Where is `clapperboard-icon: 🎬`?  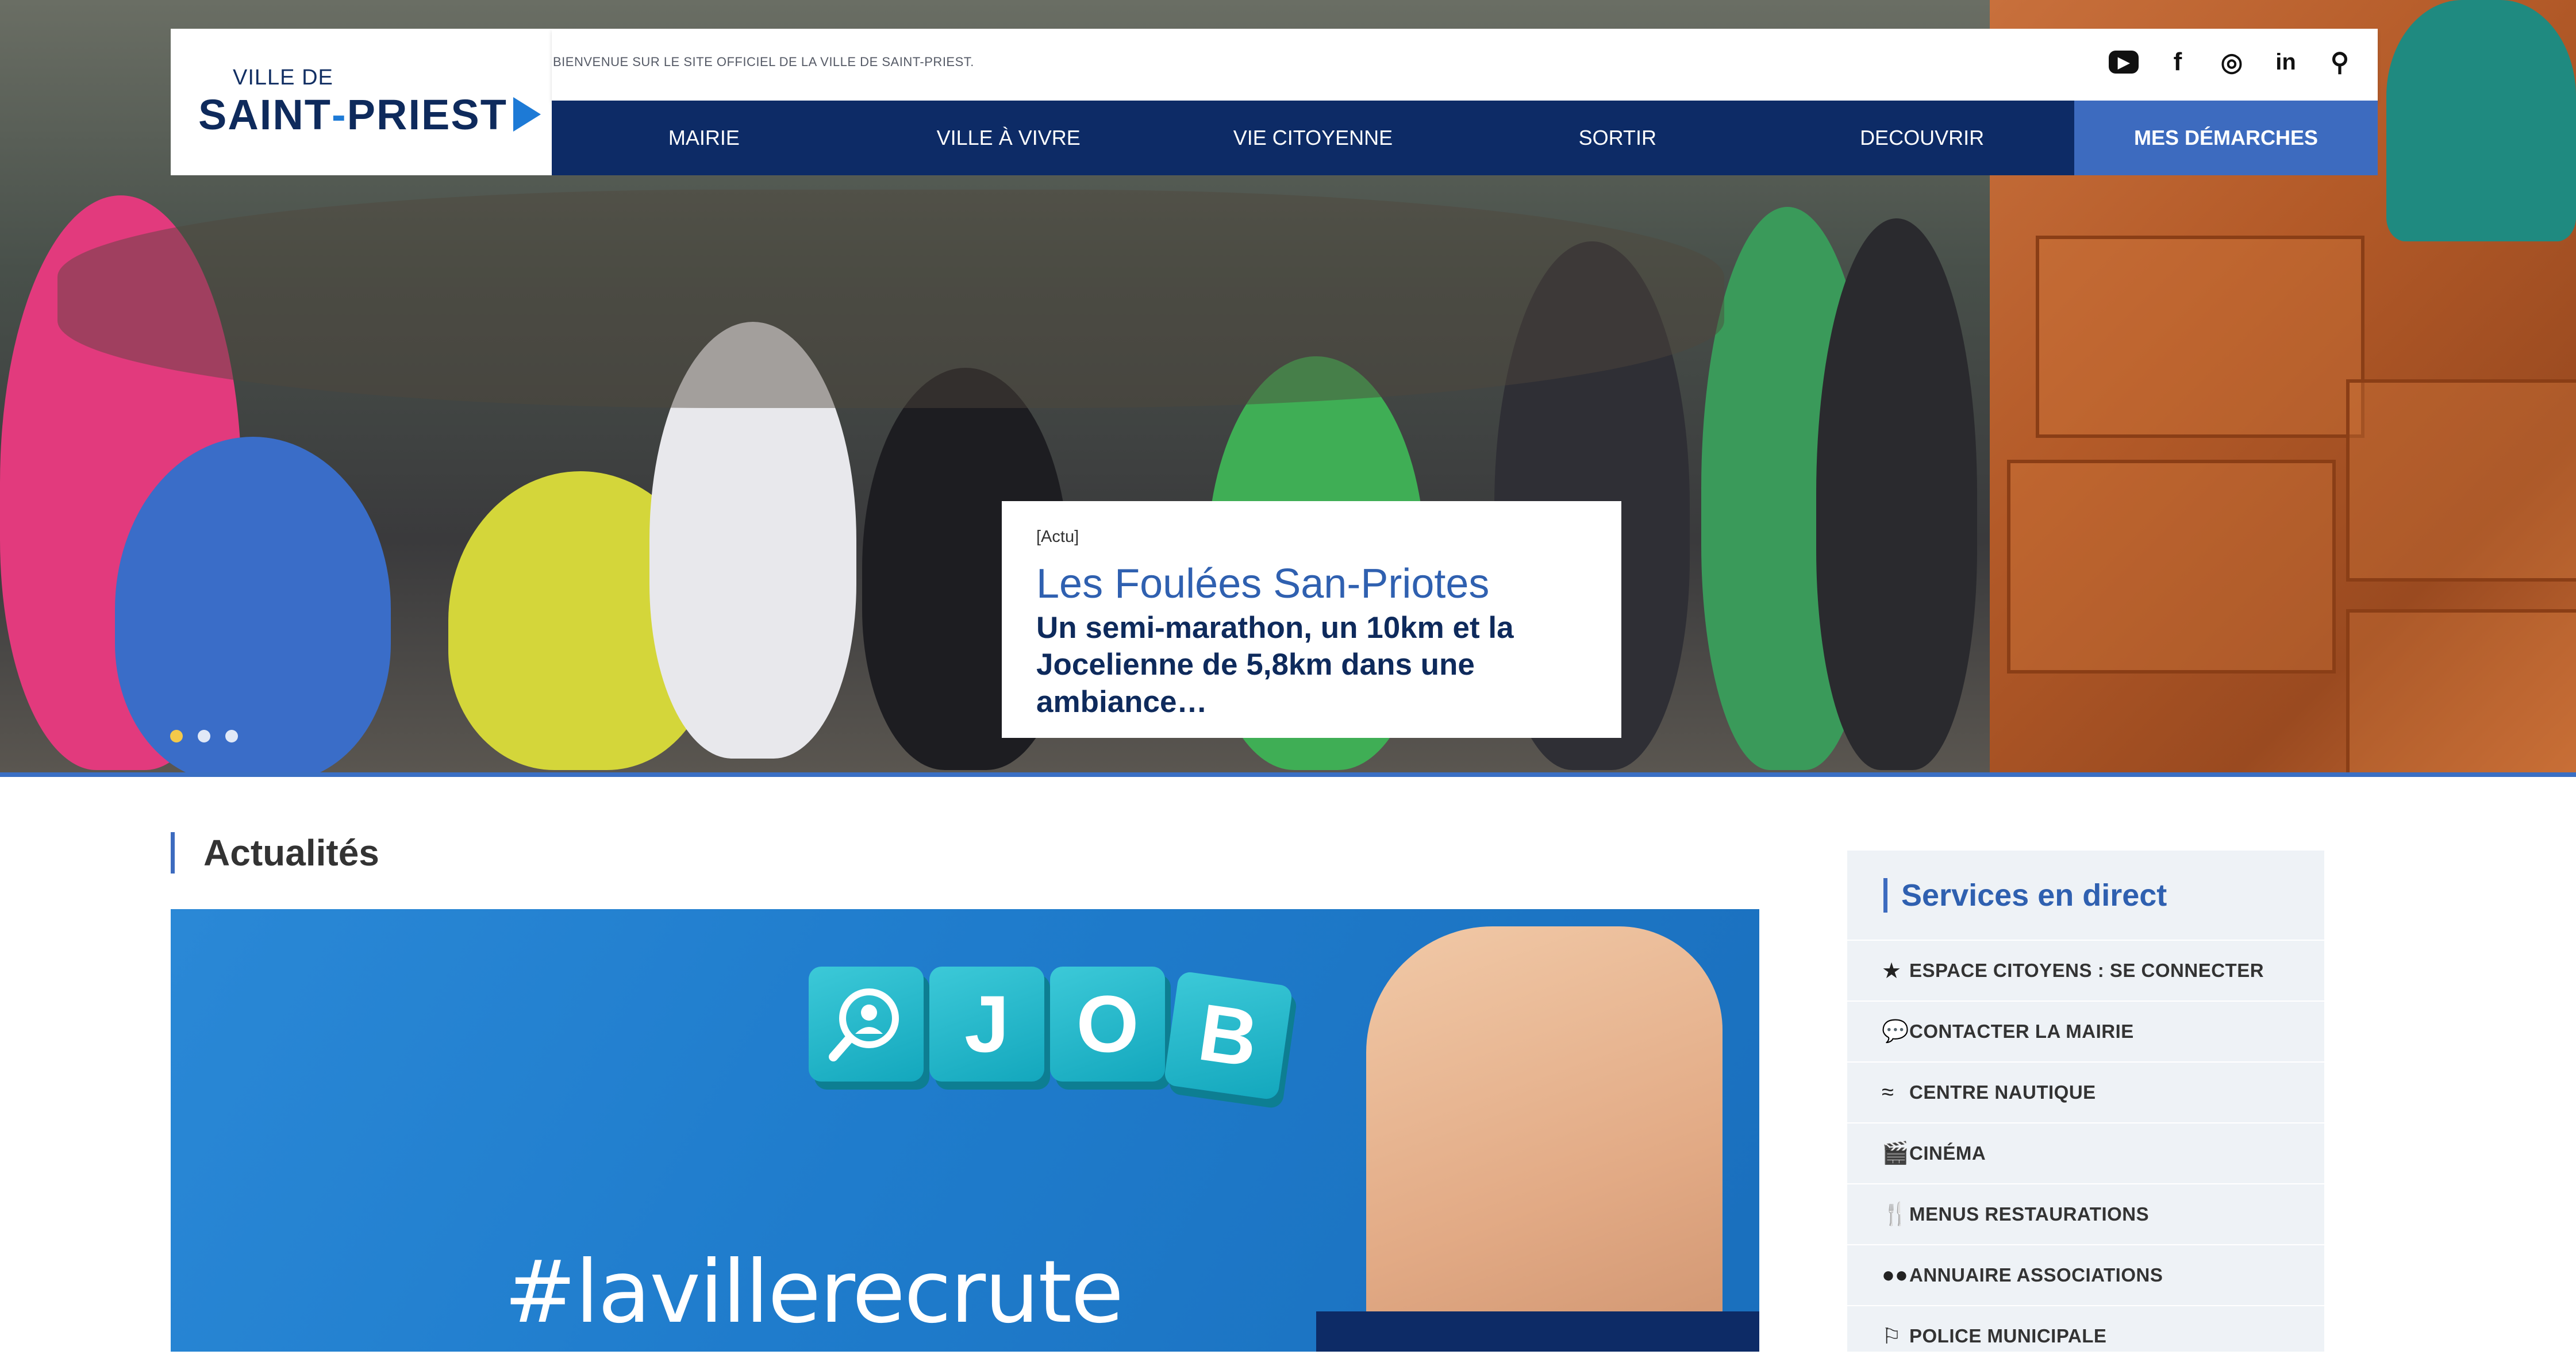
clapperboard-icon: 🎬 is located at coordinates (1895, 1153).